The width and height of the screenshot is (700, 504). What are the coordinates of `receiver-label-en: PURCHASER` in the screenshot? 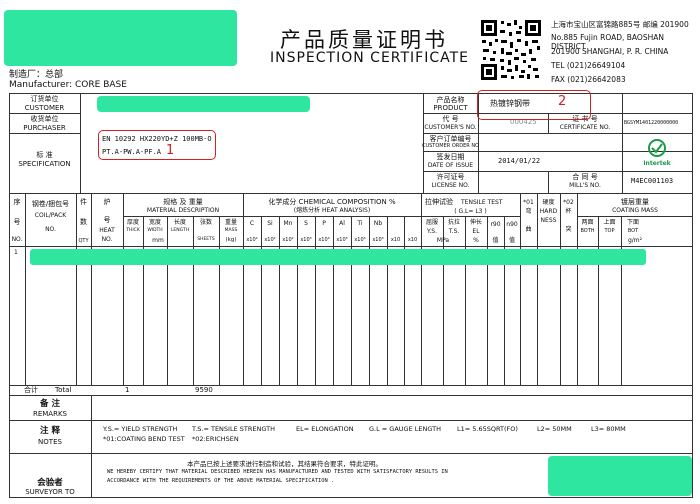 It's located at (44, 128).